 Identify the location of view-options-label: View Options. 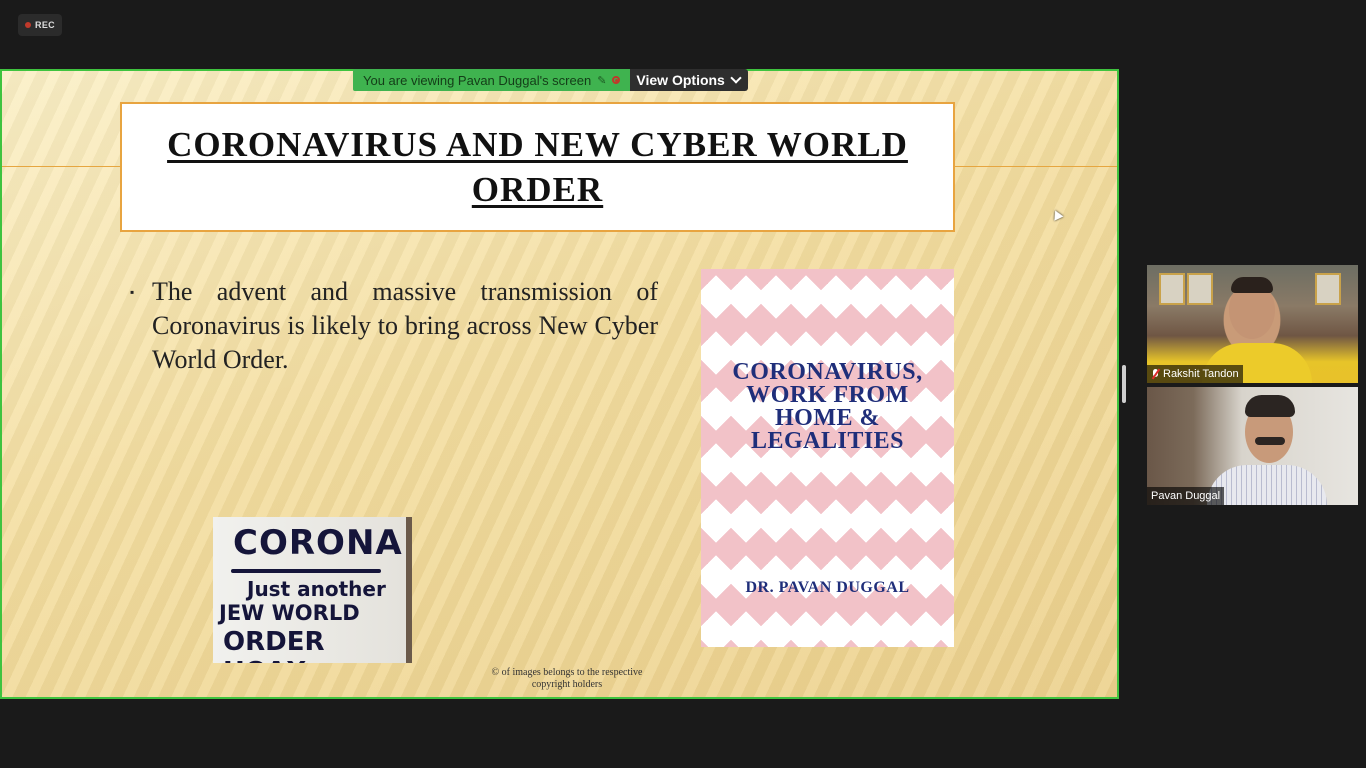
(680, 80).